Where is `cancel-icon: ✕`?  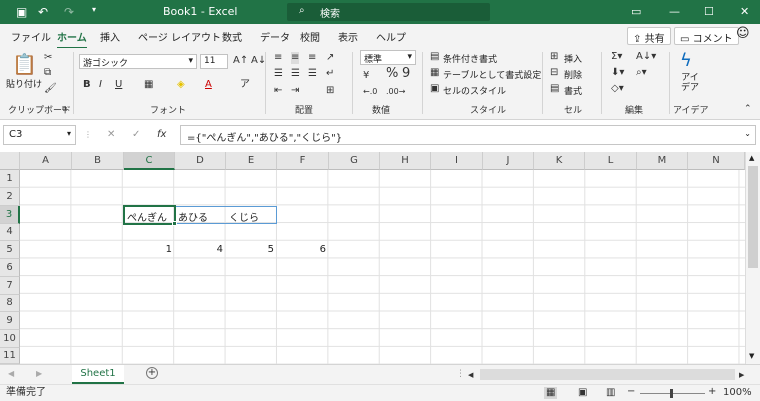 cancel-icon: ✕ is located at coordinates (111, 135).